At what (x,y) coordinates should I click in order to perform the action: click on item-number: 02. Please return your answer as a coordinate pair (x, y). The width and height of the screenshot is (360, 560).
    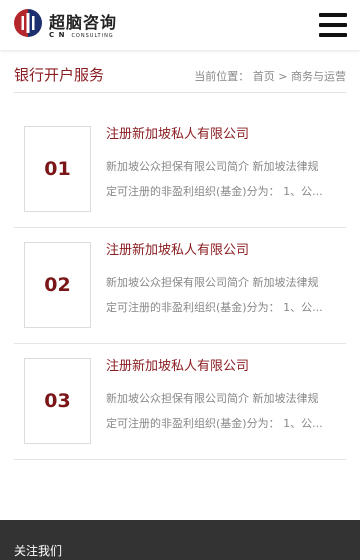
    Looking at the image, I should click on (57, 285).